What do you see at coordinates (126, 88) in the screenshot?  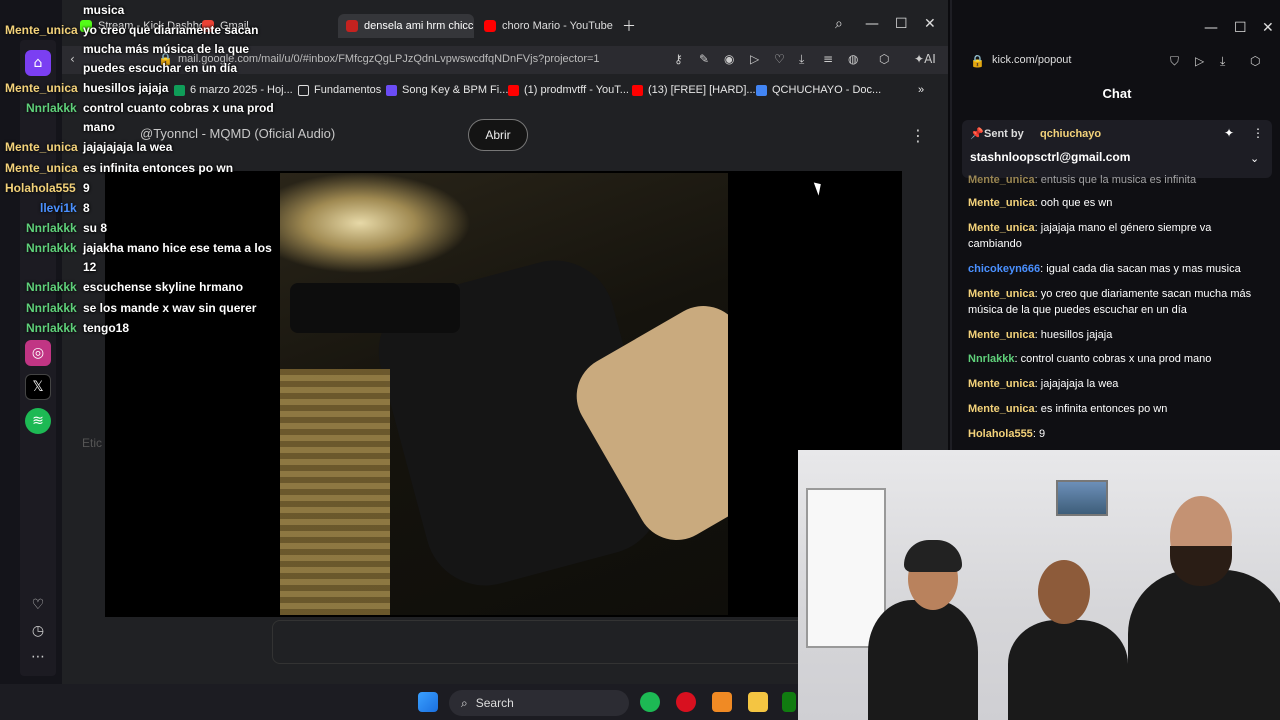 I see `overlay-message: huesillos jajaja` at bounding box center [126, 88].